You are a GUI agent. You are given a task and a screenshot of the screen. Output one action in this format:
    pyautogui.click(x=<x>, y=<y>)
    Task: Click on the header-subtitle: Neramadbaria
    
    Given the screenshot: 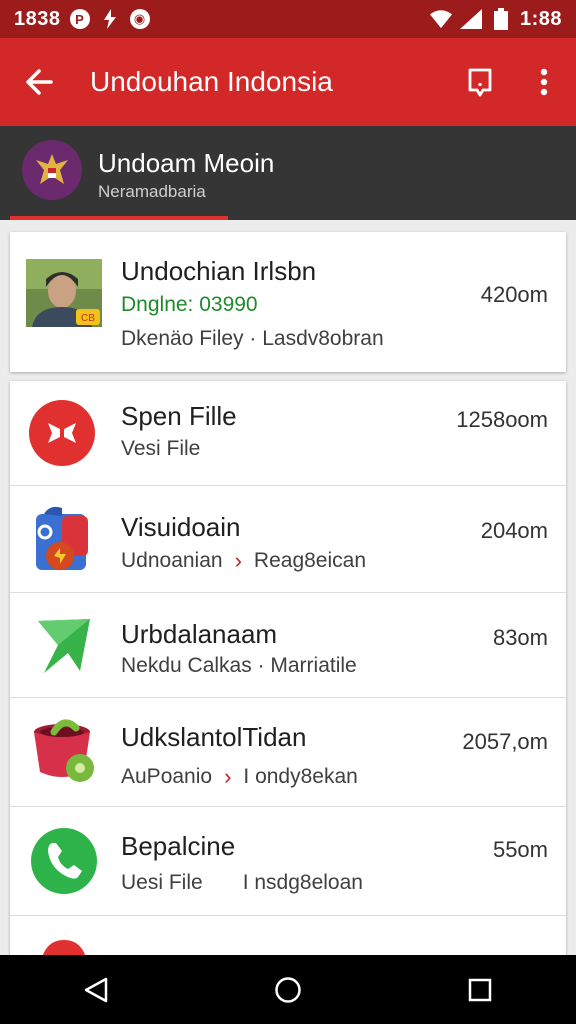 What is the action you would take?
    pyautogui.click(x=152, y=191)
    